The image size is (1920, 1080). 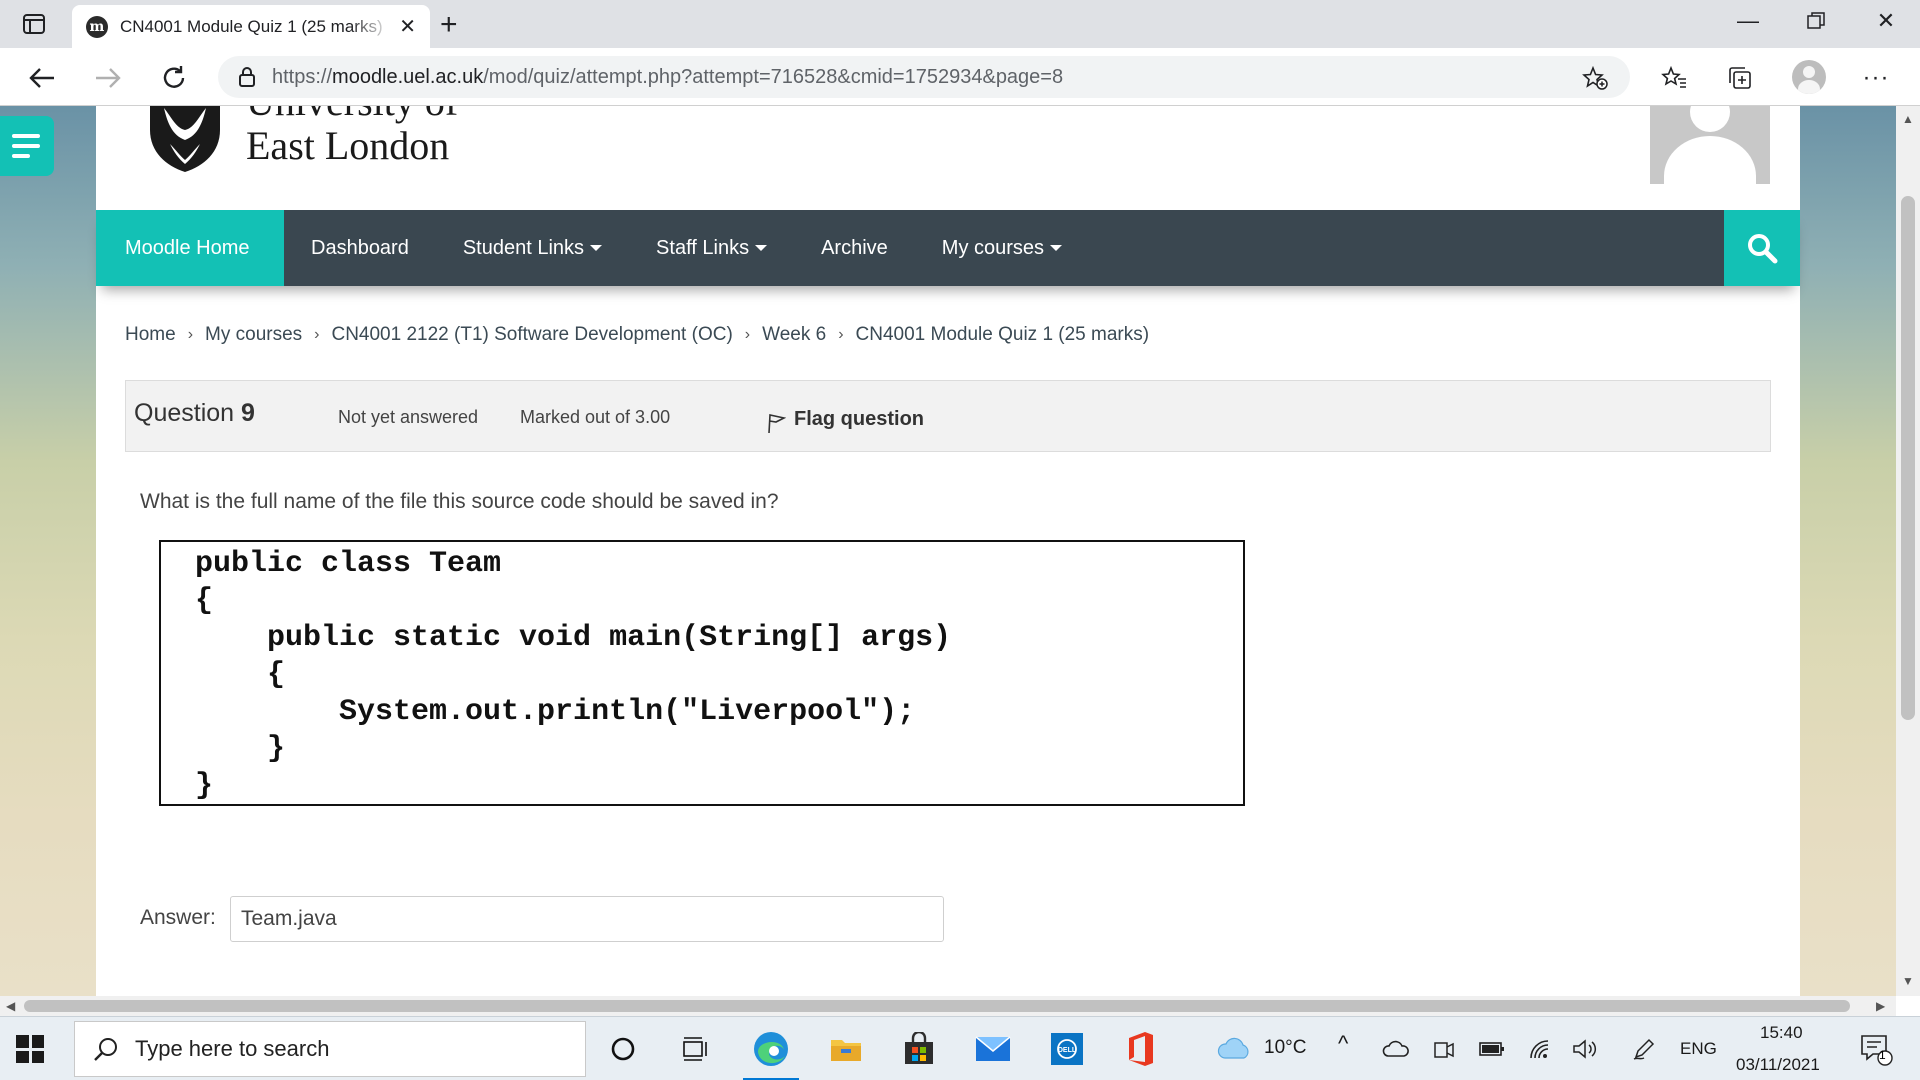 I want to click on breadcrumb-week: Week 6, so click(x=794, y=335).